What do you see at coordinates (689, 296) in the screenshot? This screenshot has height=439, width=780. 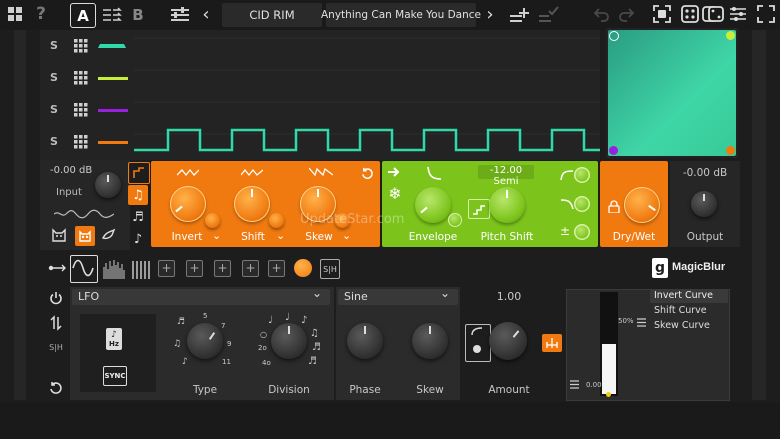 I see `curve-item-invert: Invert Curve` at bounding box center [689, 296].